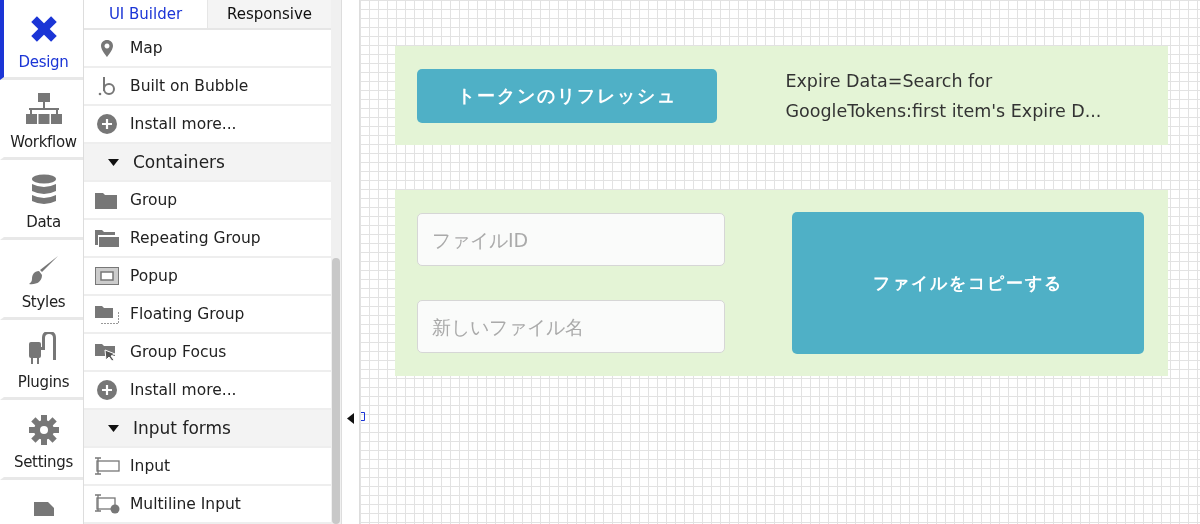 The width and height of the screenshot is (1200, 524). I want to click on nav-tab: Workflow, so click(41, 120).